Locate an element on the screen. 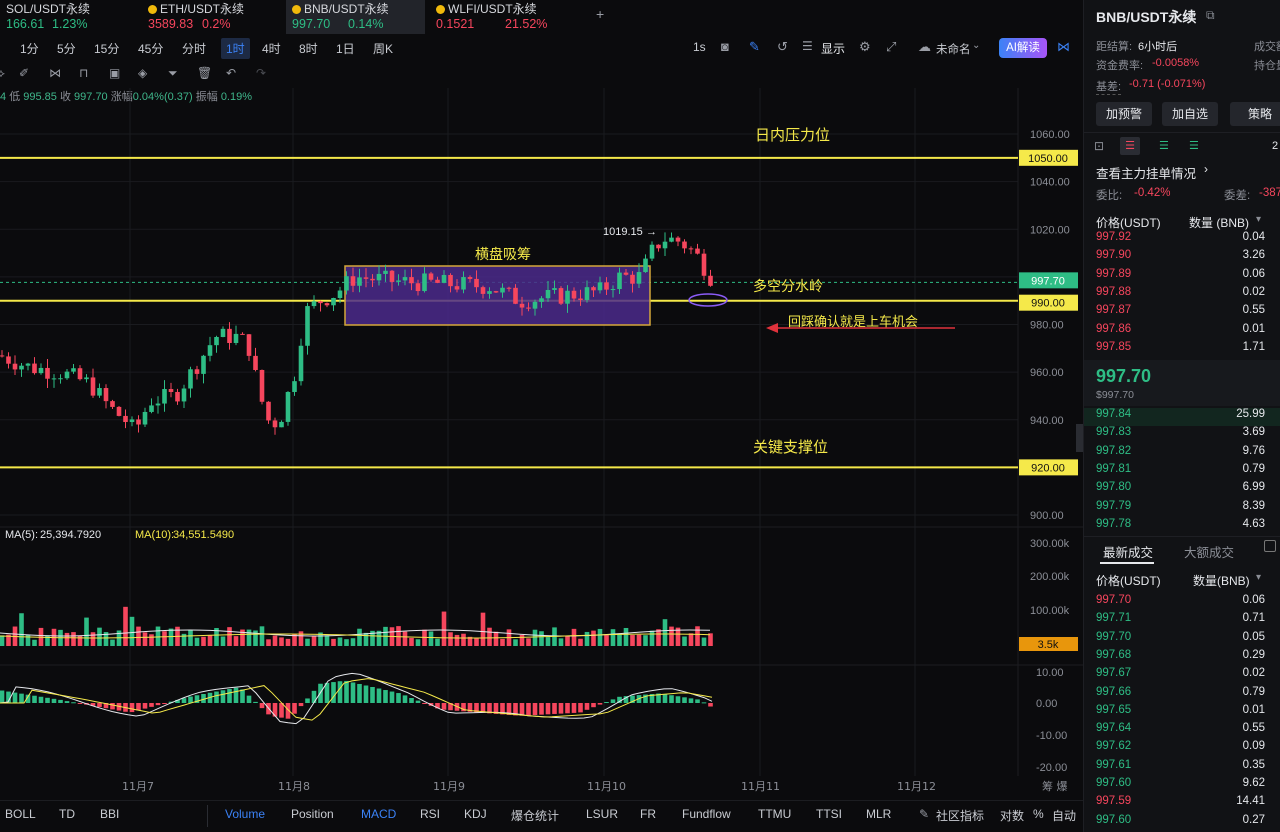  auto-toggle: 自动 is located at coordinates (1064, 815).